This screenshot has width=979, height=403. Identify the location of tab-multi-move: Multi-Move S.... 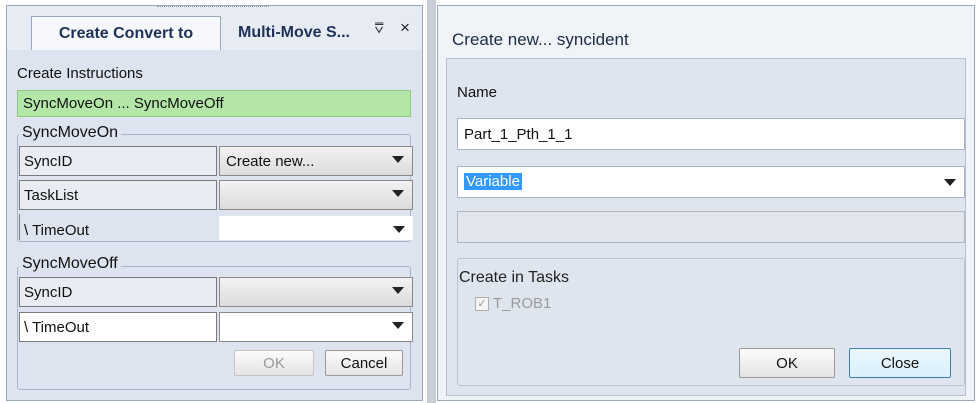
(294, 33).